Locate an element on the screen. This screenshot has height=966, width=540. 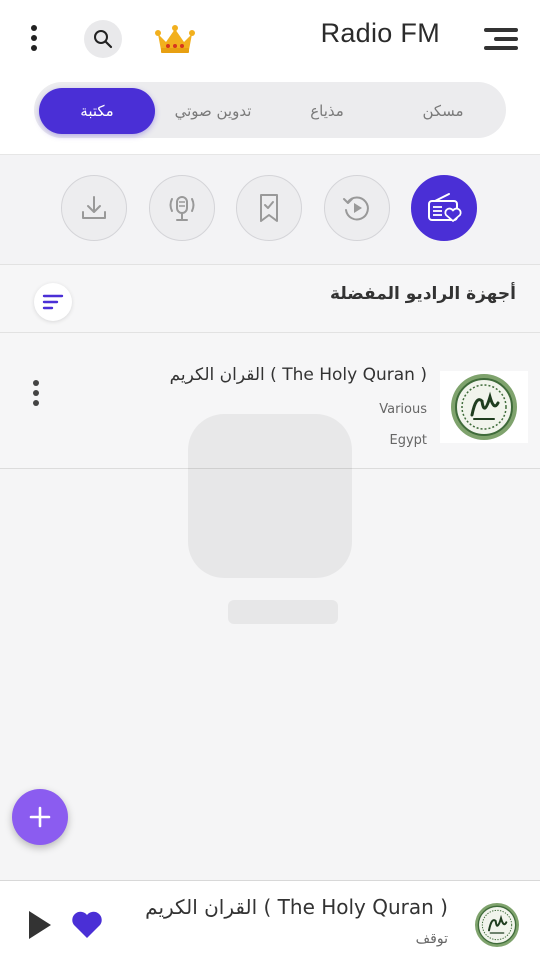
station-logo is located at coordinates (484, 407).